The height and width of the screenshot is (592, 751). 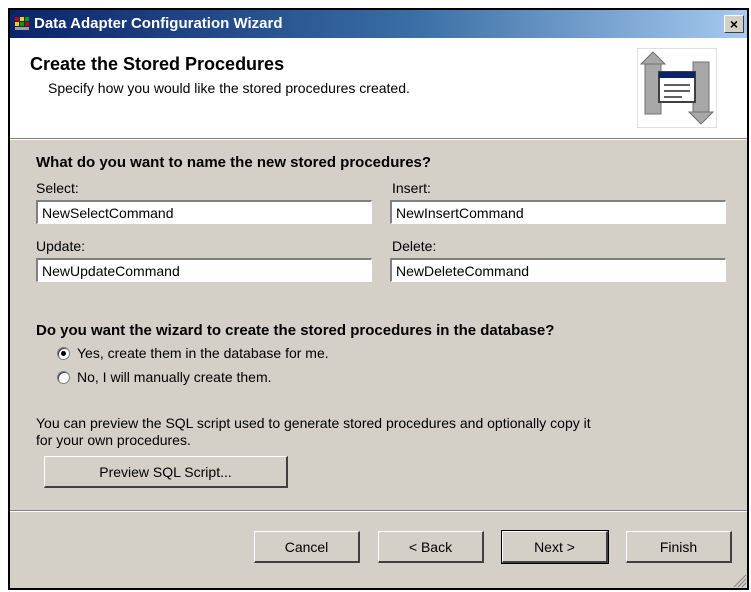 I want to click on cancel-button: Cancel, so click(x=307, y=547).